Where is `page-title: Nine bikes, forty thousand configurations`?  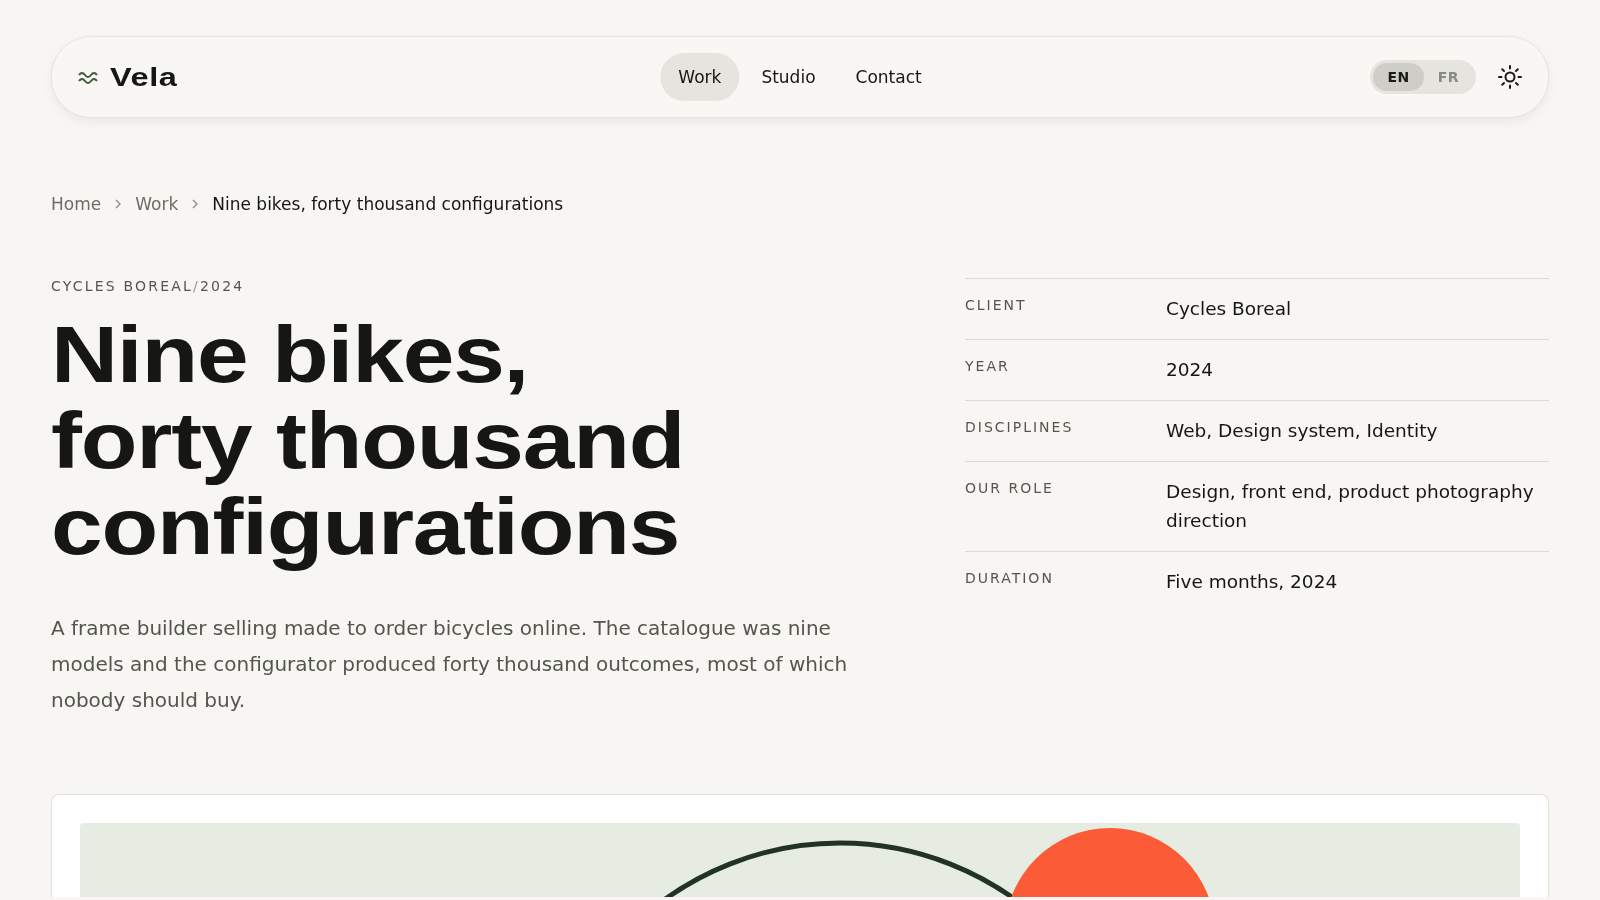
page-title: Nine bikes, forty thousand configurations is located at coordinates (368, 441).